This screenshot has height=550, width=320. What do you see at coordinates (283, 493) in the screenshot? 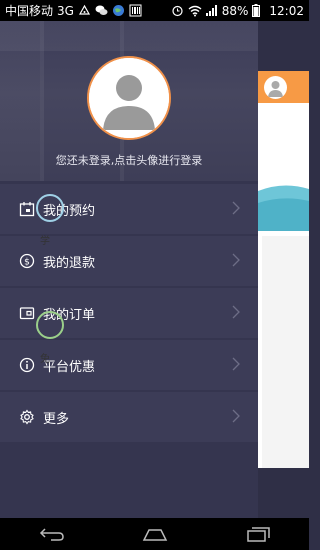
I see `main-bottom-area` at bounding box center [283, 493].